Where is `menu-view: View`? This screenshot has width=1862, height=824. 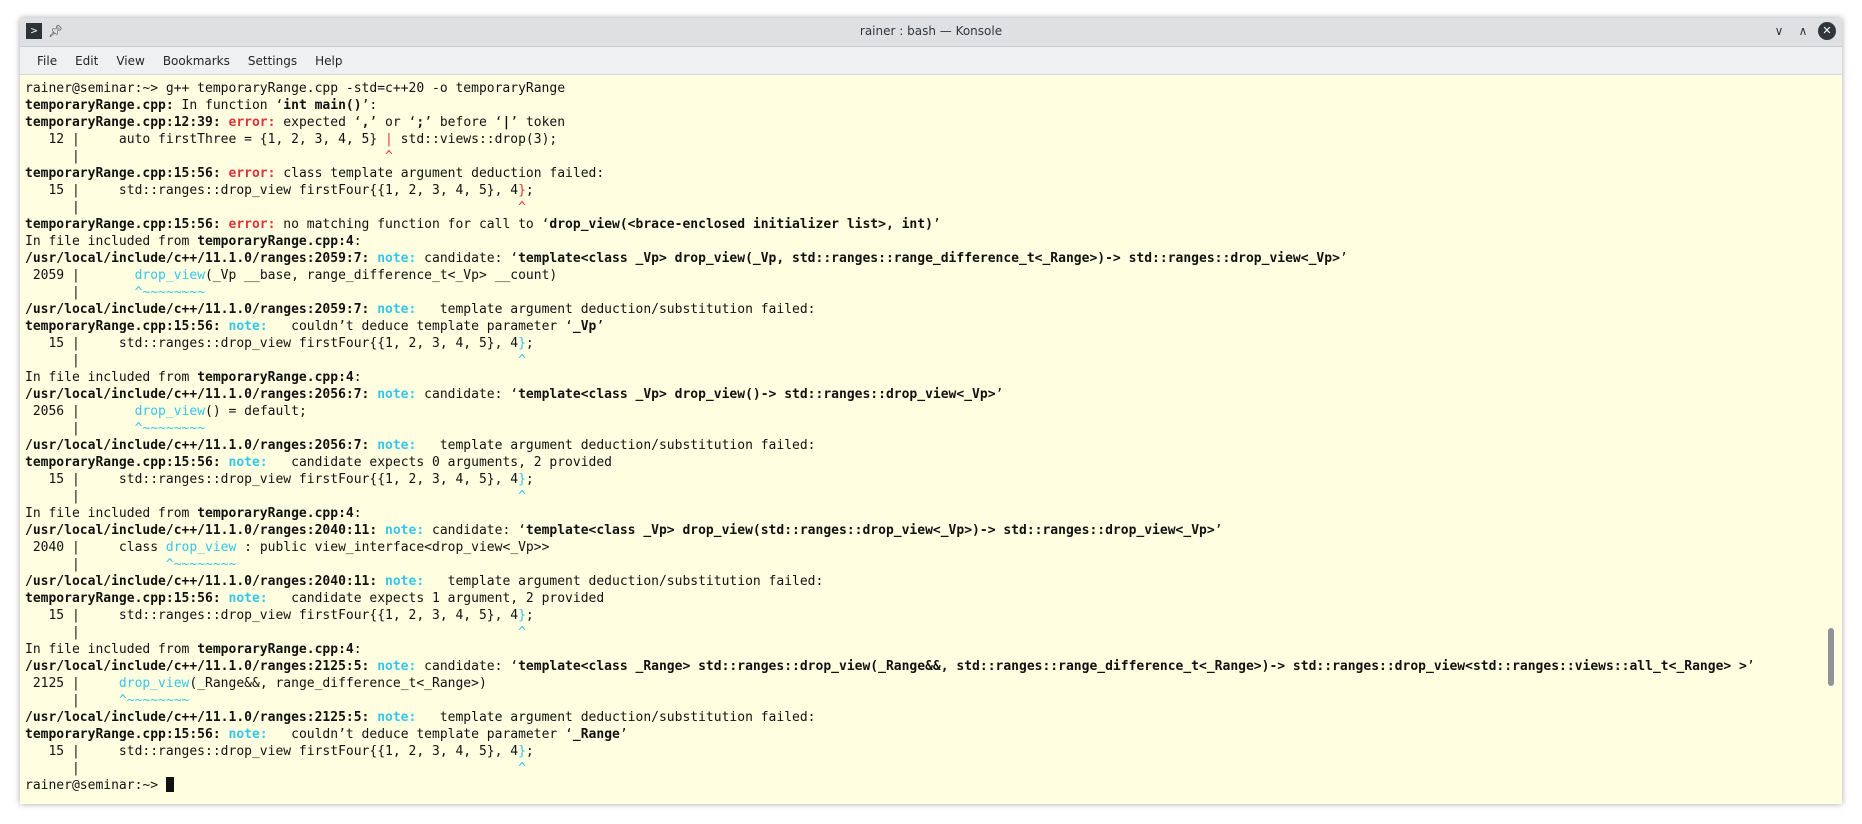 menu-view: View is located at coordinates (130, 61).